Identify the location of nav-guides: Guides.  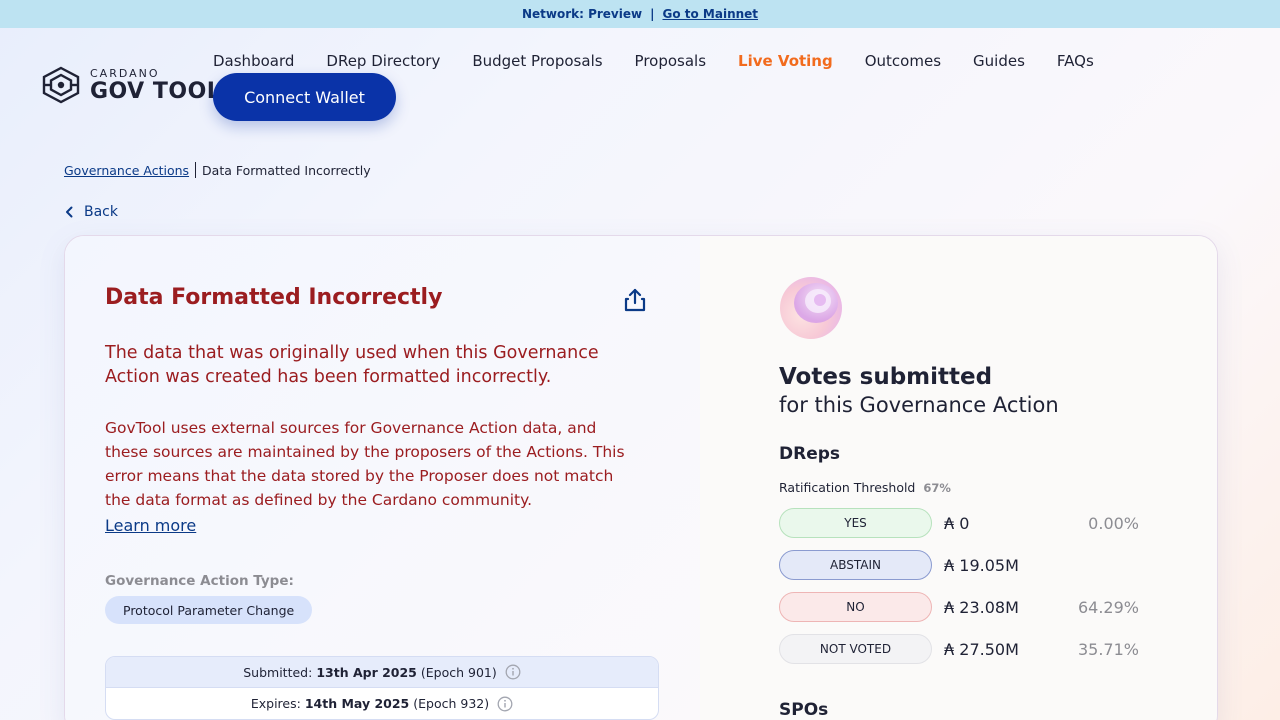
(999, 61).